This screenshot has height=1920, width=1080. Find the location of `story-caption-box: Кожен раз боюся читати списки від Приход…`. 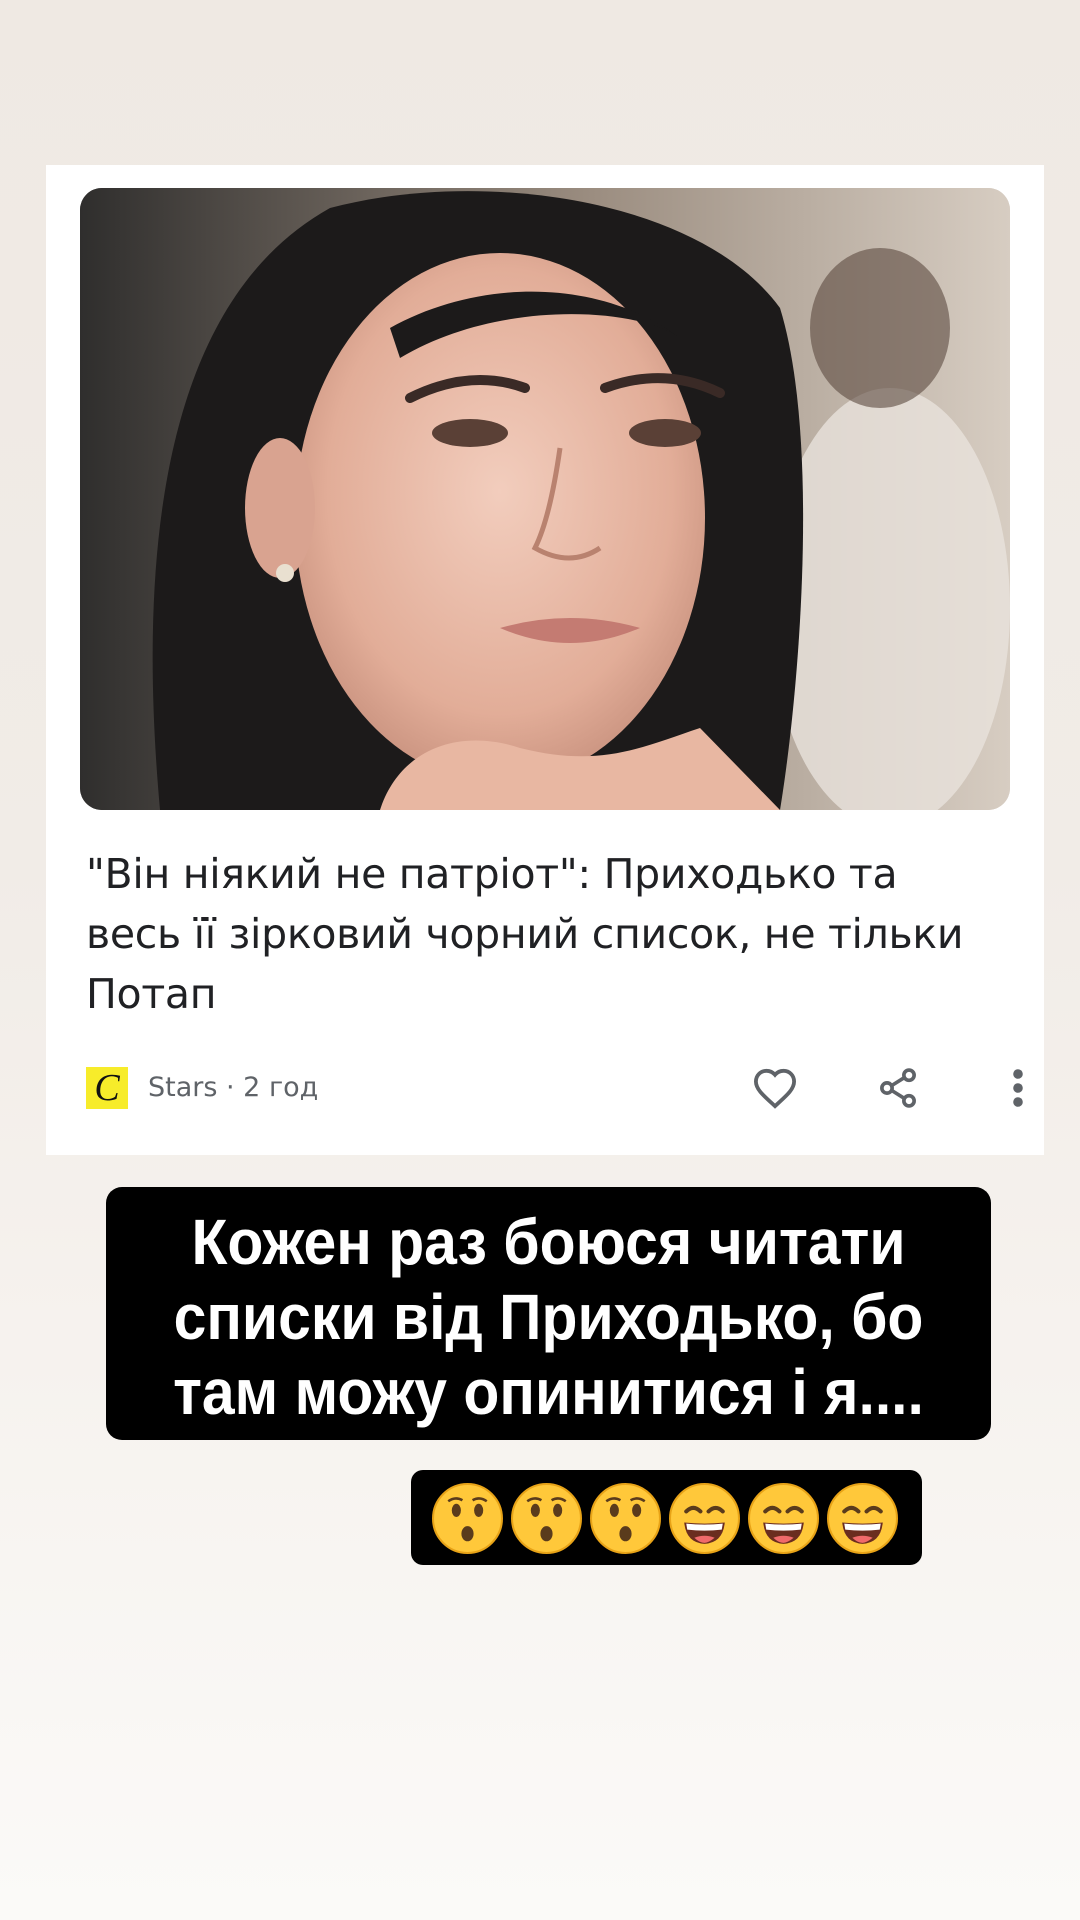

story-caption-box: Кожен раз боюся читати списки від Приход… is located at coordinates (548, 1313).